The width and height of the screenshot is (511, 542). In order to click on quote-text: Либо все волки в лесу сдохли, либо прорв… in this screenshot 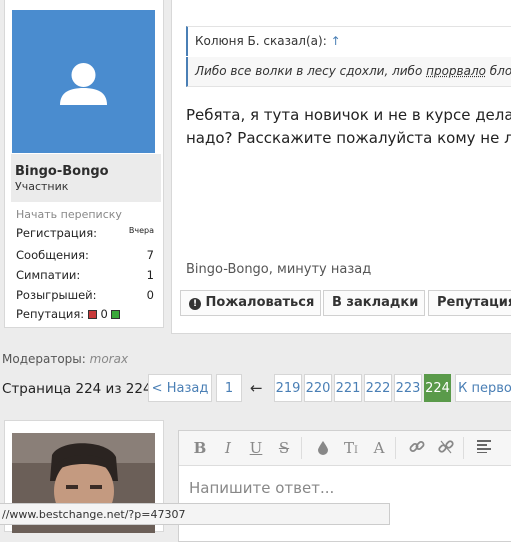, I will do `click(348, 72)`.